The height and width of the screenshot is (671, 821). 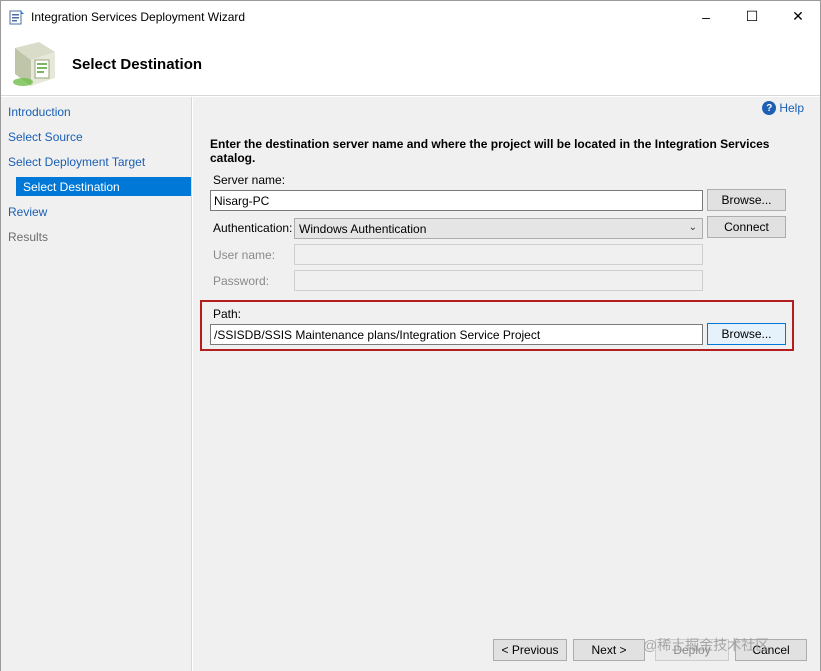 I want to click on maximize-button: ☐, so click(x=752, y=16).